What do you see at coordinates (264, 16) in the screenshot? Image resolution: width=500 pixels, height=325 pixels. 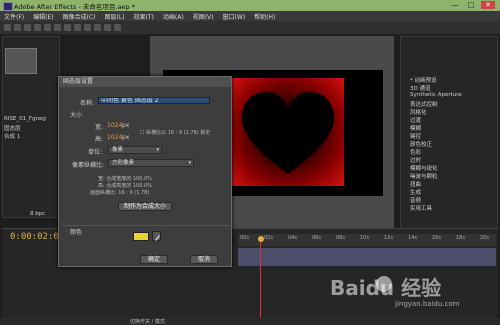 I see `menu-help: 帮助(H)` at bounding box center [264, 16].